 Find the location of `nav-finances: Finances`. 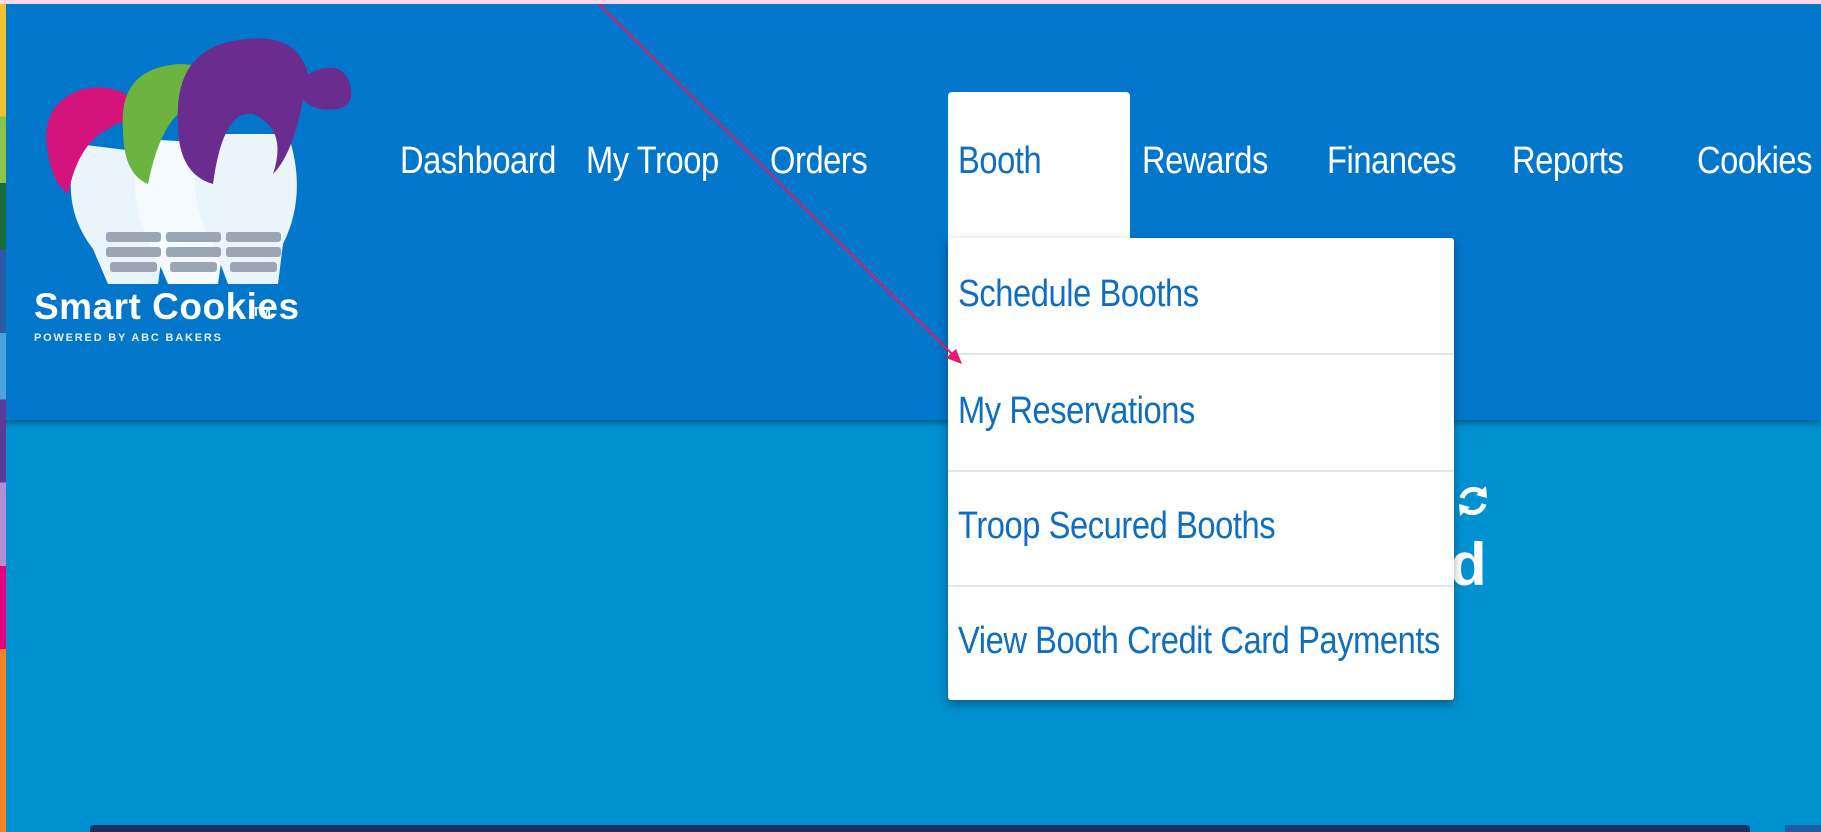

nav-finances: Finances is located at coordinates (1392, 161).